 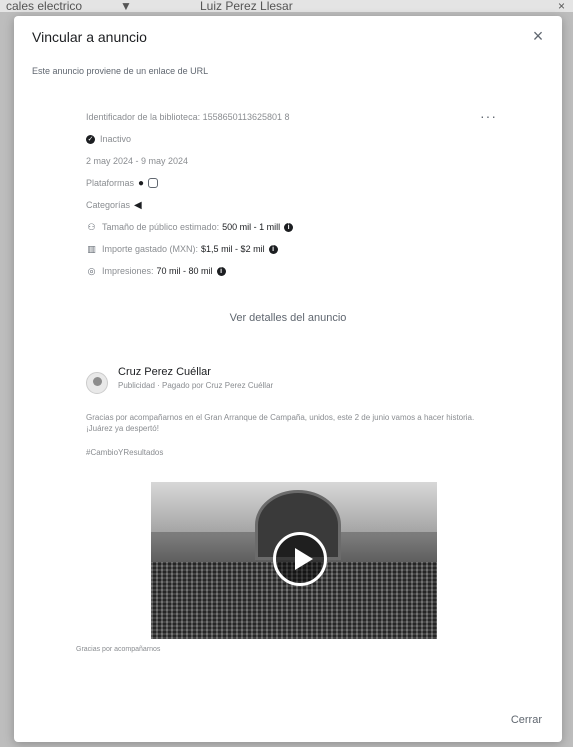 What do you see at coordinates (296, 205) in the screenshot?
I see `categories-row: Categorías ◀` at bounding box center [296, 205].